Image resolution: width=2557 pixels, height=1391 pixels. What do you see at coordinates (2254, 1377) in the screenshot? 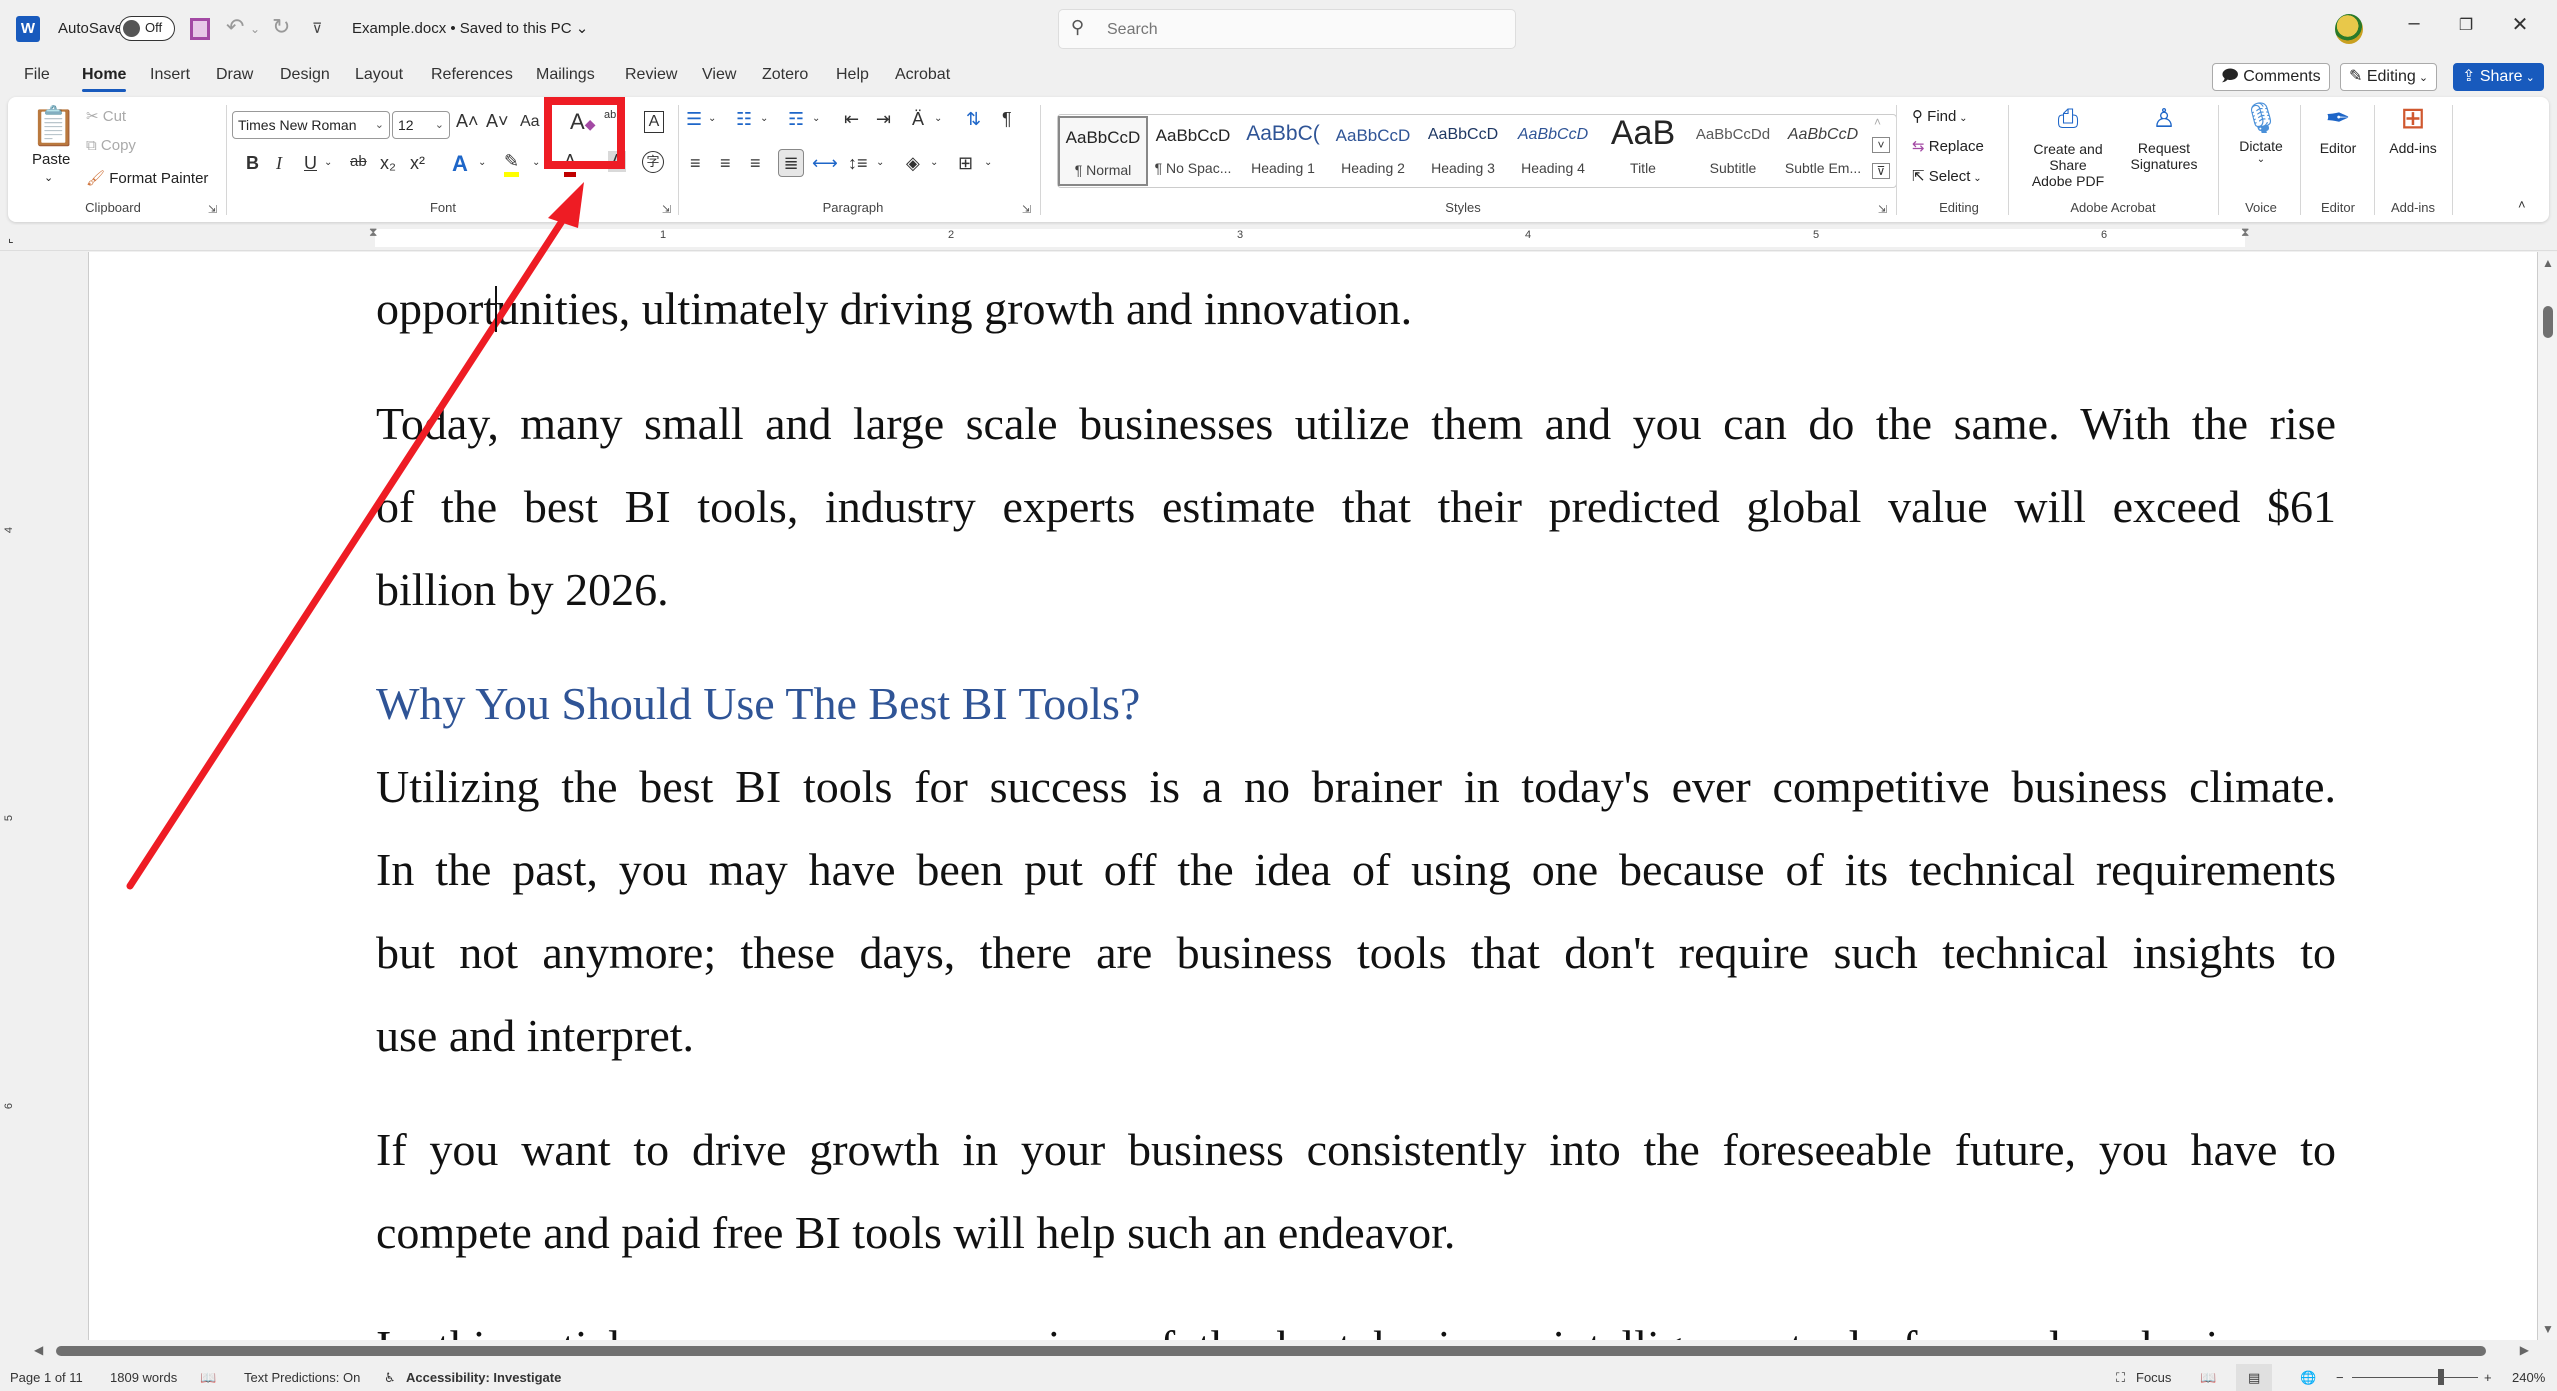
I see `print-layout-icon: ▤` at bounding box center [2254, 1377].